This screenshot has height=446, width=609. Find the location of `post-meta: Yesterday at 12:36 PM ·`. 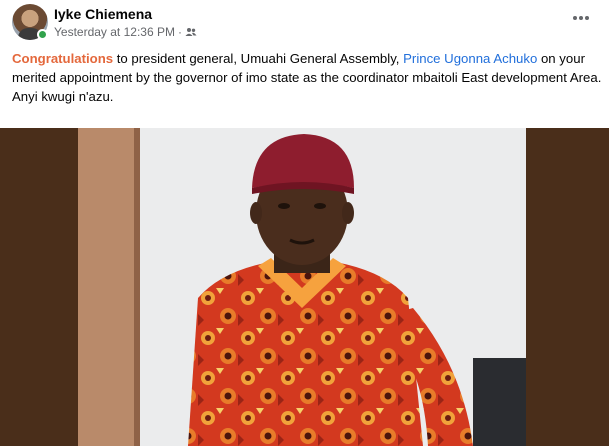

post-meta: Yesterday at 12:36 PM · is located at coordinates (125, 32).